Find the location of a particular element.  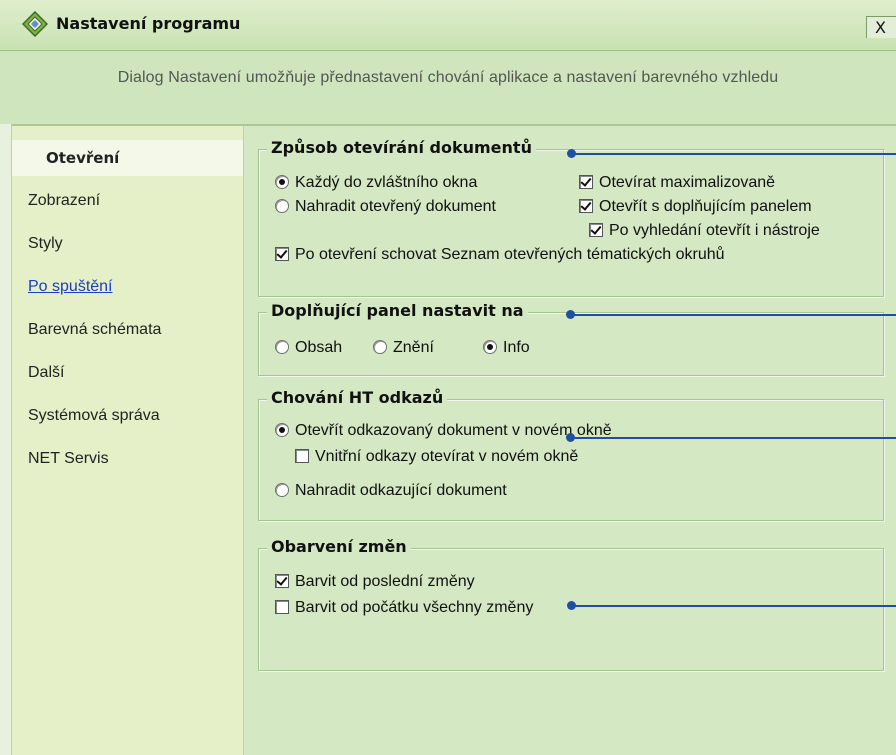

sidebar-item-otevreni: Otevření is located at coordinates (127, 158).